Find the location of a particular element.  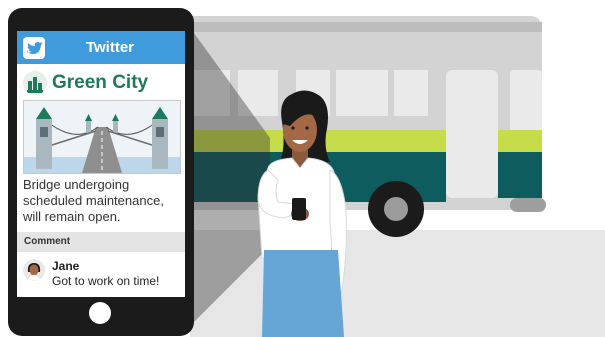

account-header: Green City is located at coordinates (103, 83).